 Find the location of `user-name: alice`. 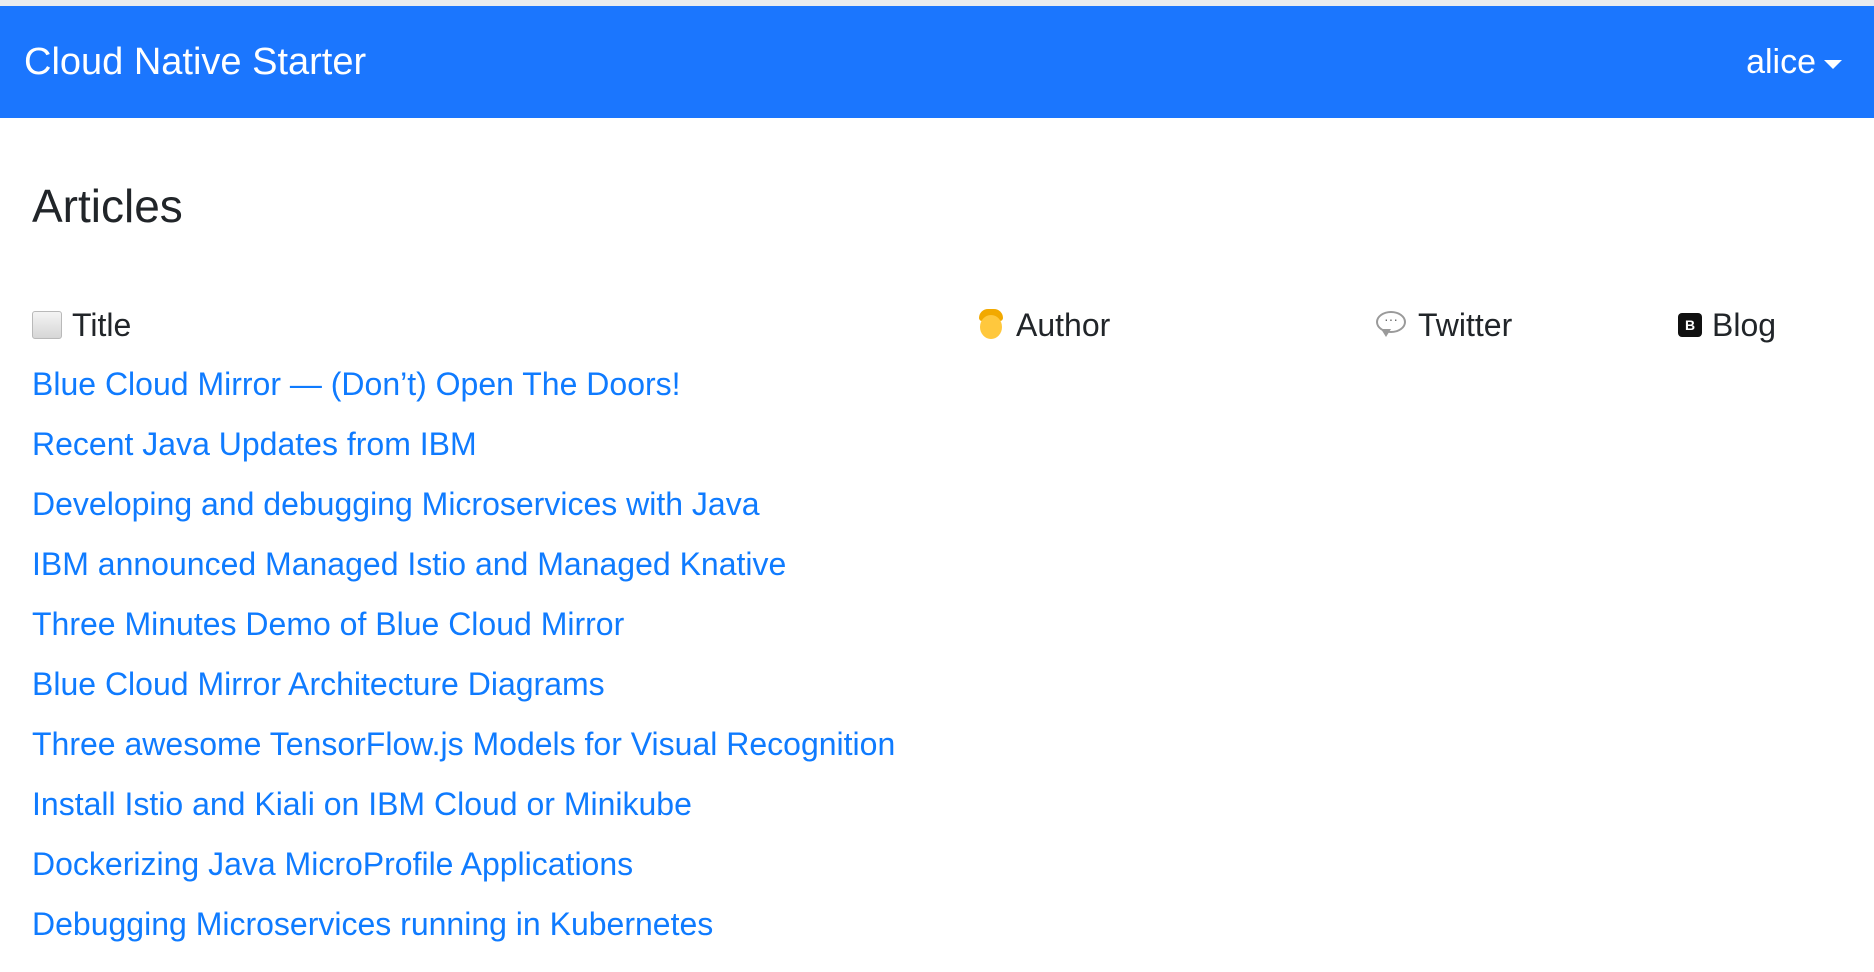

user-name: alice is located at coordinates (1781, 62).